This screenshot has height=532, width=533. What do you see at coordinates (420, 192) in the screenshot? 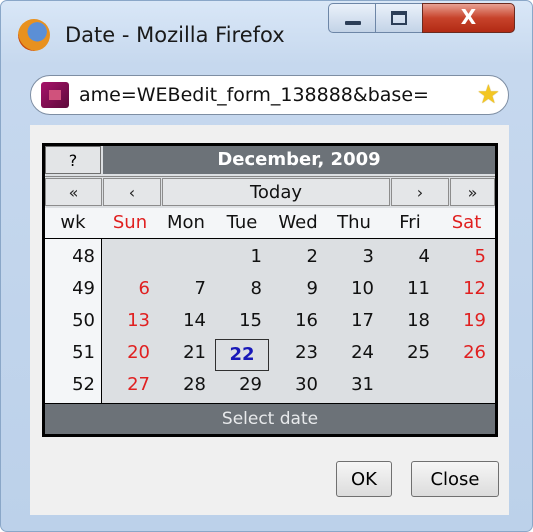
I see `next-month-button: ›` at bounding box center [420, 192].